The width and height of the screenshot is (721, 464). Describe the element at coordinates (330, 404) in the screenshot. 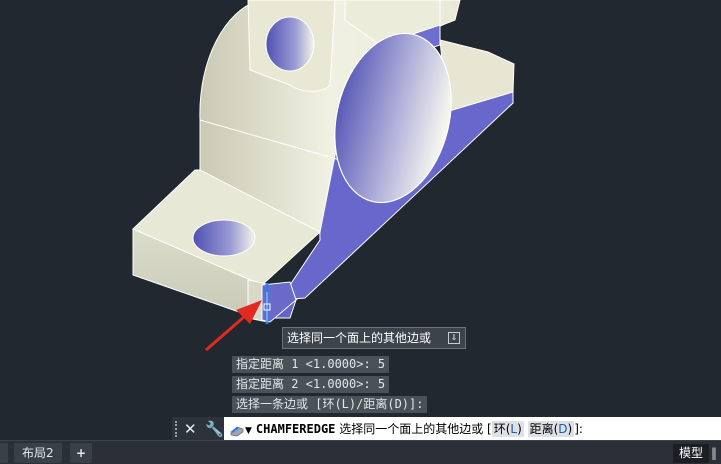

I see `command-history-line-3: 选择一条边或 [环(L)/距离(D)]:` at that location.